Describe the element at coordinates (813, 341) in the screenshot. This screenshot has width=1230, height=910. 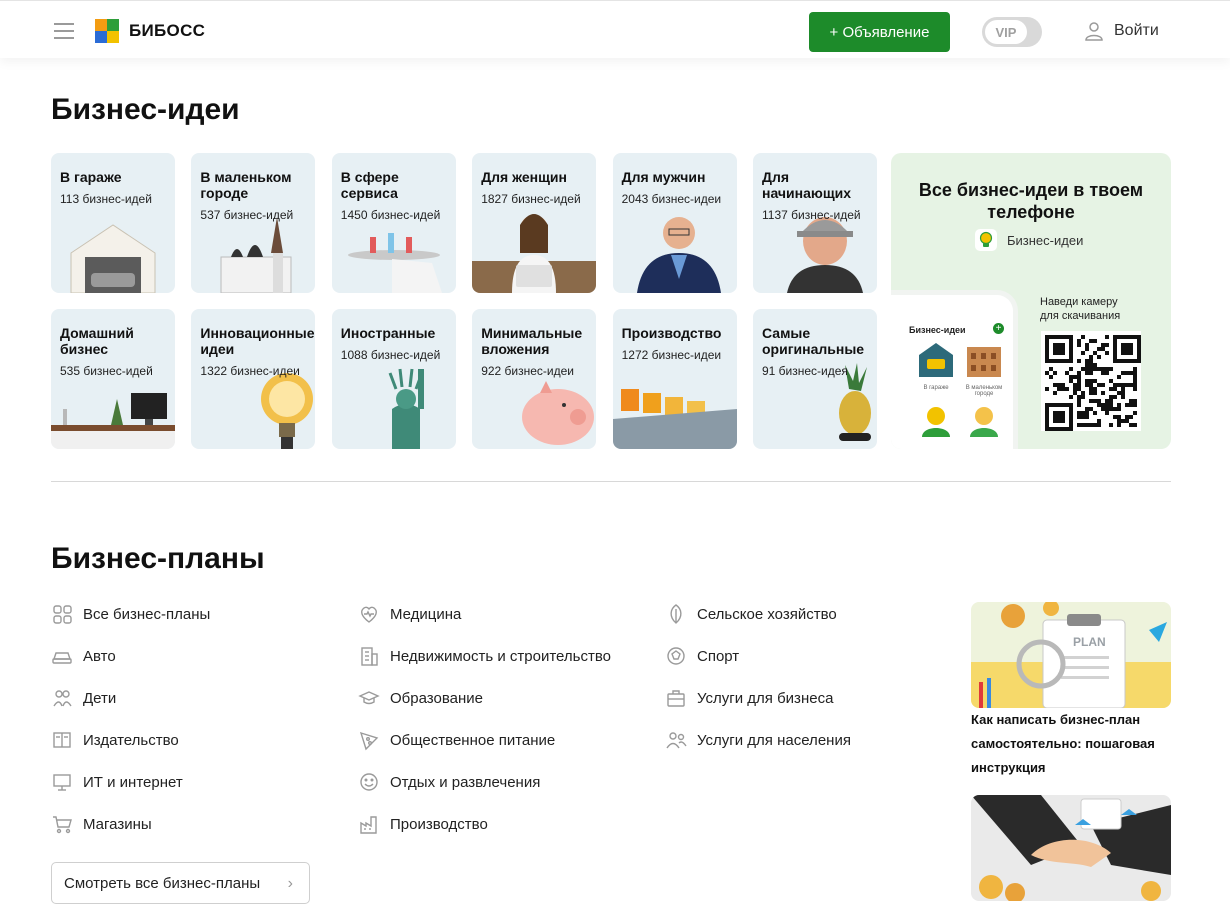
I see `idea-tile-title: Самые оригинальные` at that location.